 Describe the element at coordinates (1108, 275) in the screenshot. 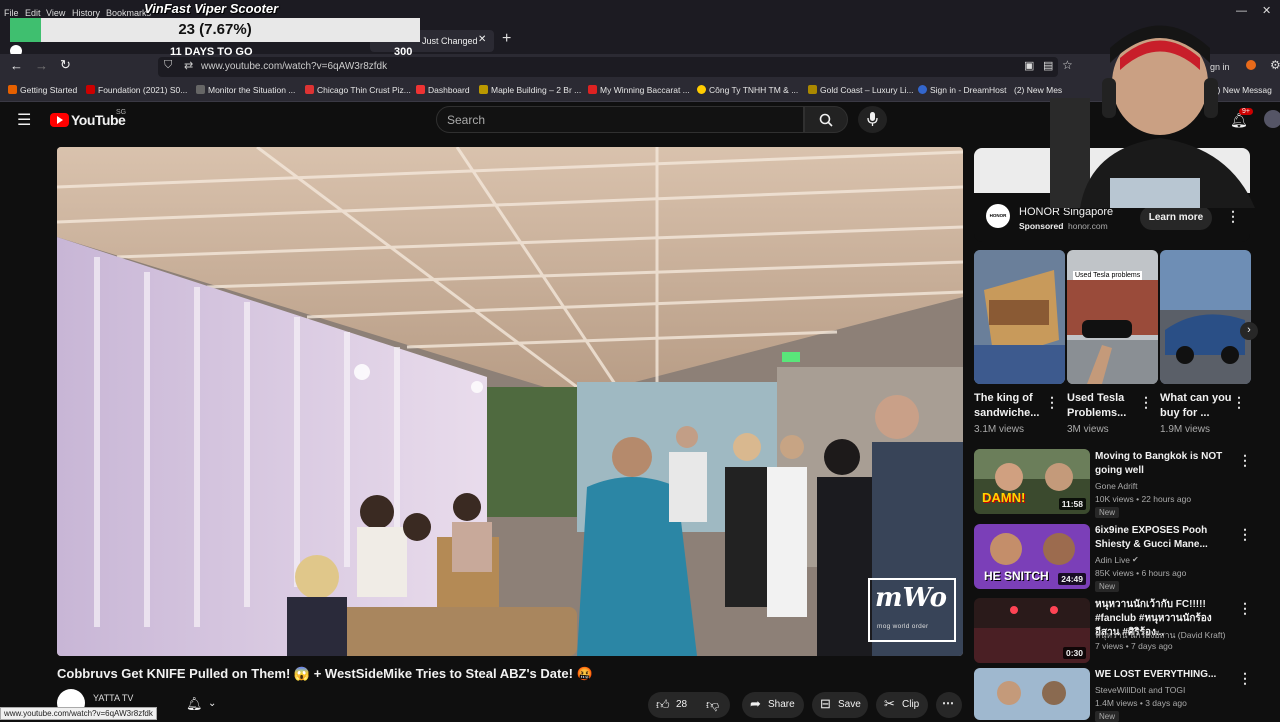

I see `short-overlay-text: Used Tesla problems` at that location.